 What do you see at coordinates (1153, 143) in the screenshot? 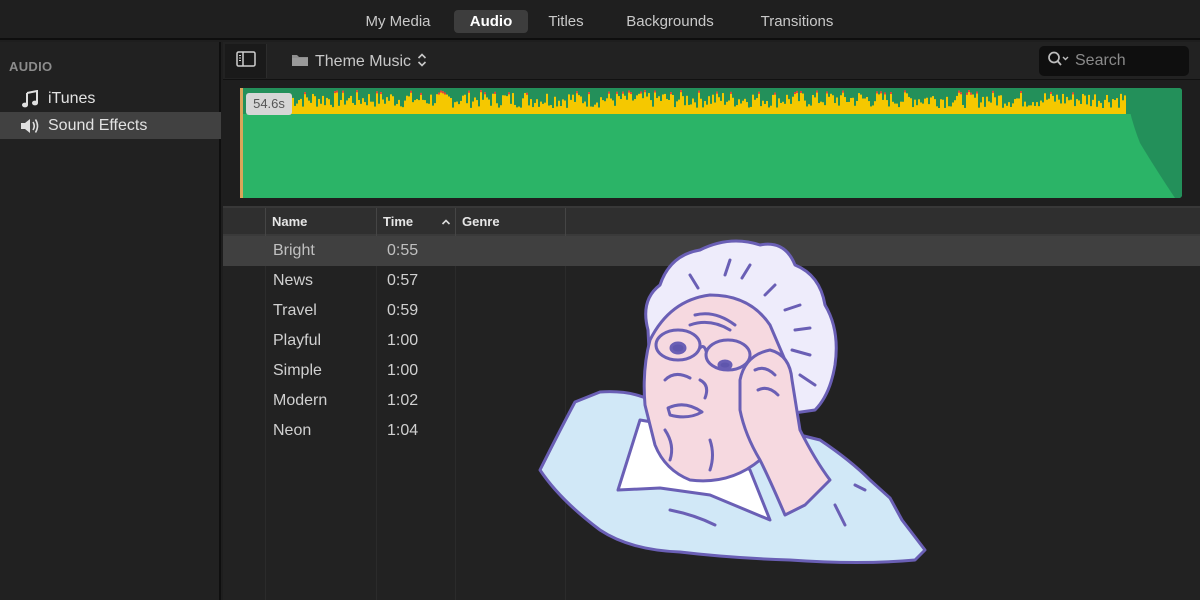
I see `waveform-fade-out` at bounding box center [1153, 143].